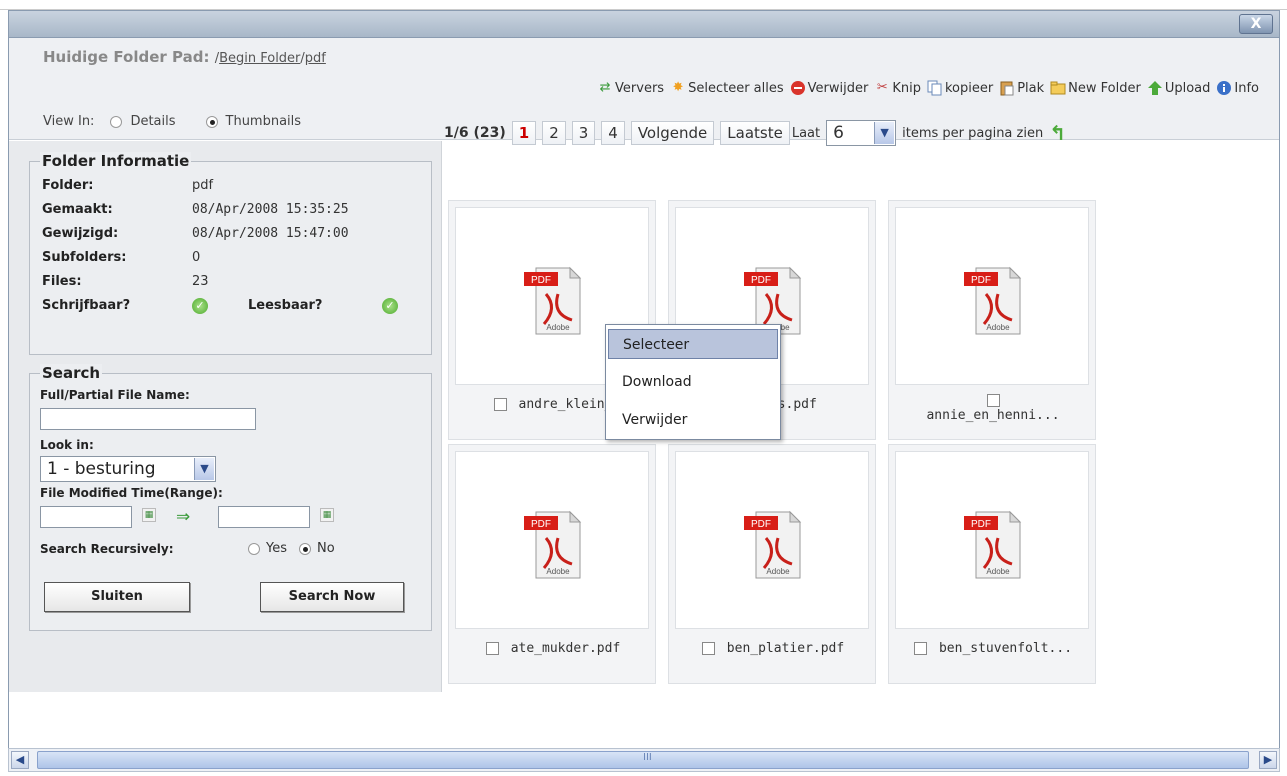 The width and height of the screenshot is (1287, 776). Describe the element at coordinates (1256, 24) in the screenshot. I see `close-button: X` at that location.